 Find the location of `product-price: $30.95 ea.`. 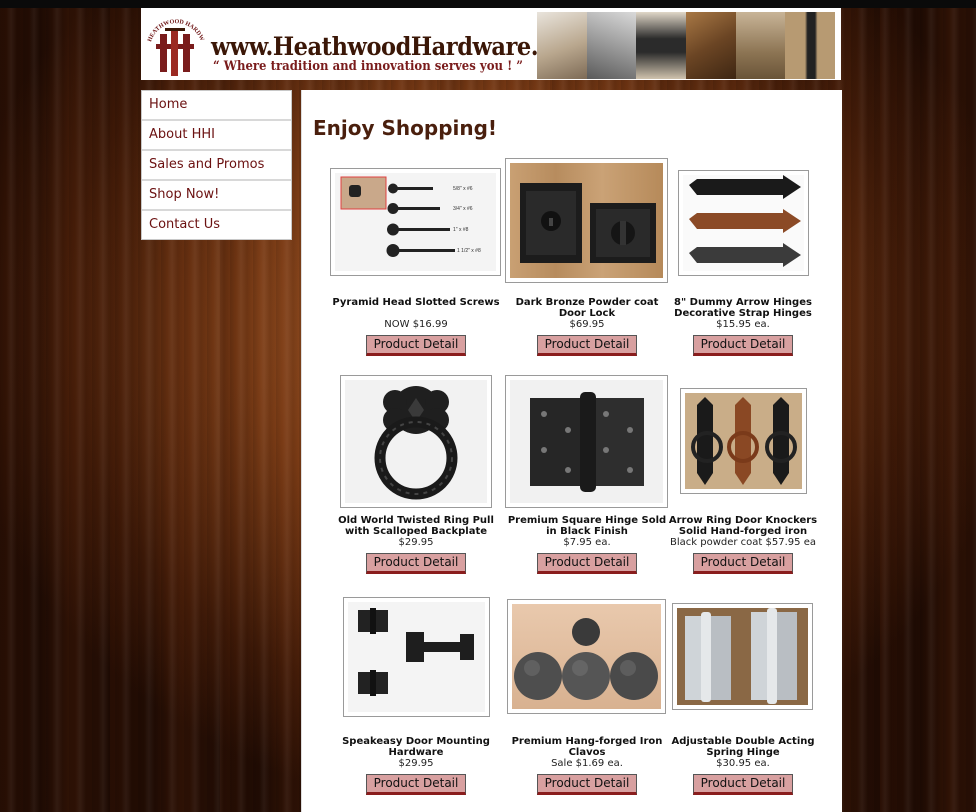

product-price: $30.95 ea. is located at coordinates (743, 763).